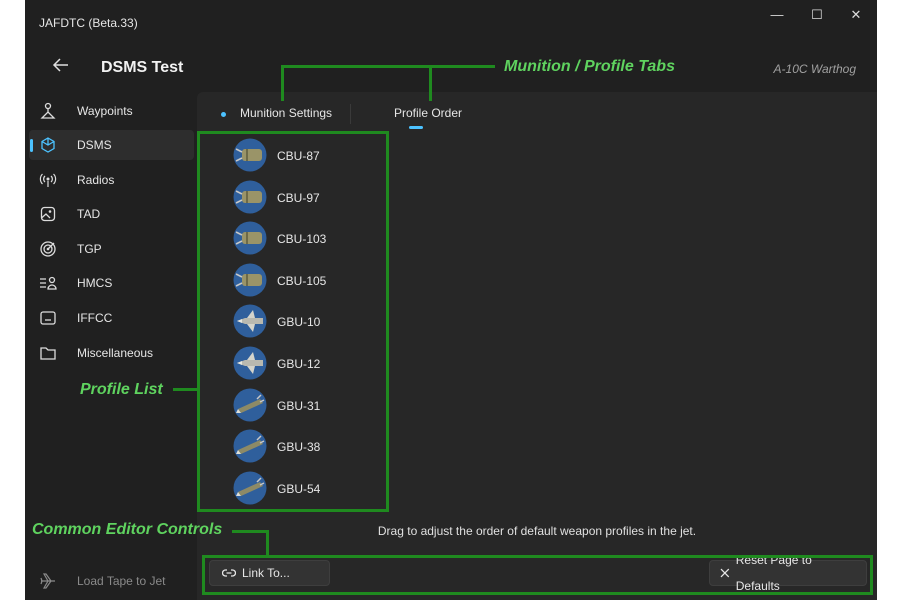  What do you see at coordinates (814, 69) in the screenshot?
I see `airframe-label: A-10C Warthog` at bounding box center [814, 69].